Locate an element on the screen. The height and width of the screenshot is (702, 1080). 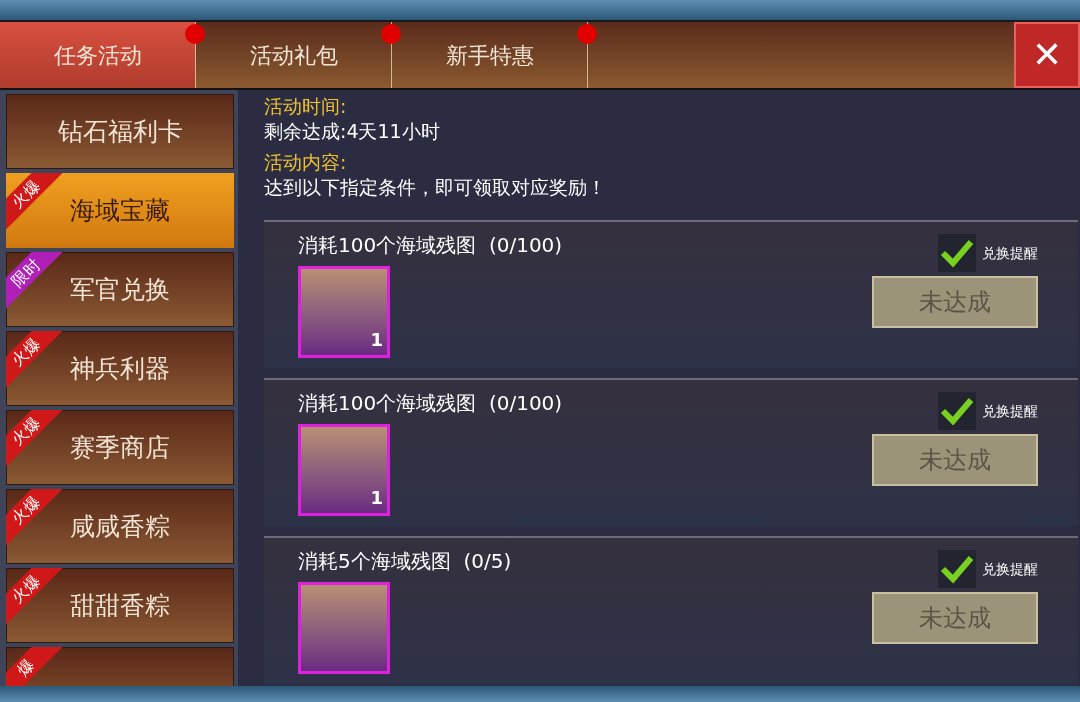
task-title: 消耗5个海域残图 (0/5) is located at coordinates (405, 561).